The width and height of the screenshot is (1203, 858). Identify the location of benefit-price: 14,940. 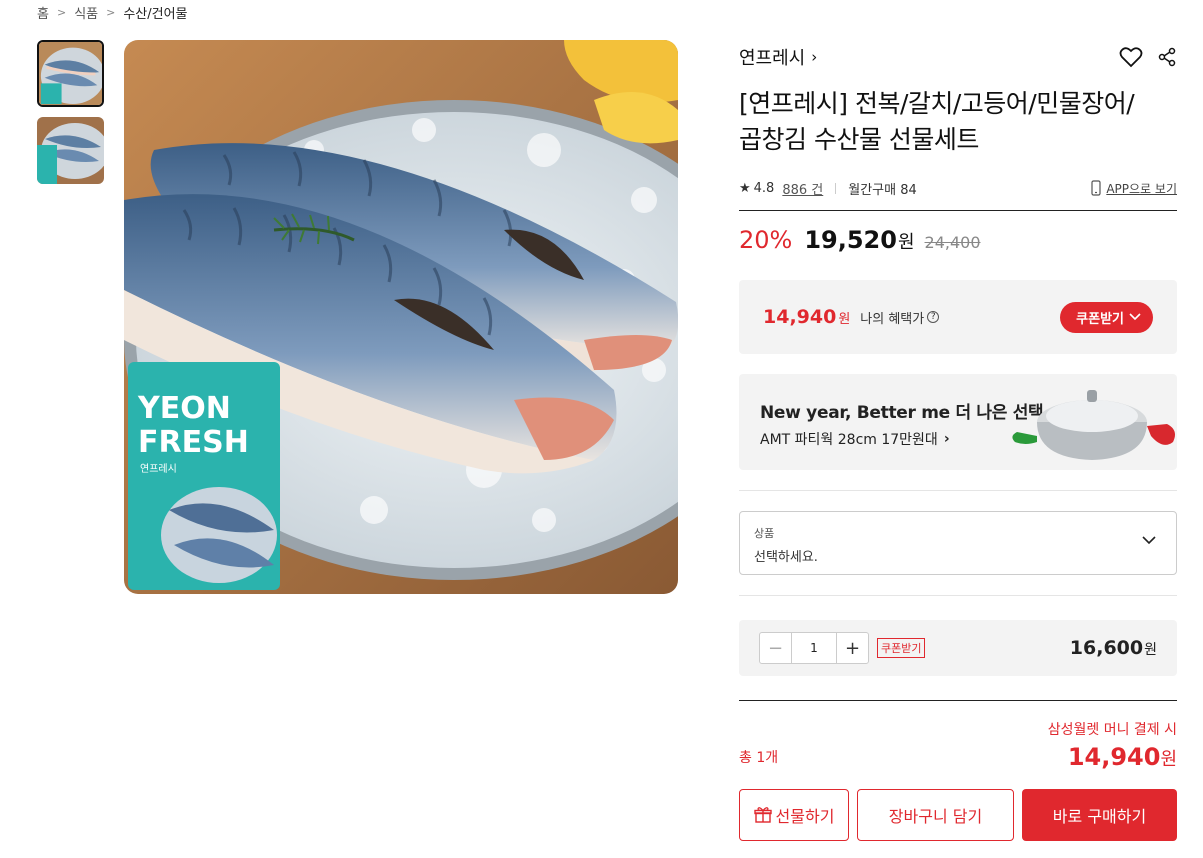
(800, 317).